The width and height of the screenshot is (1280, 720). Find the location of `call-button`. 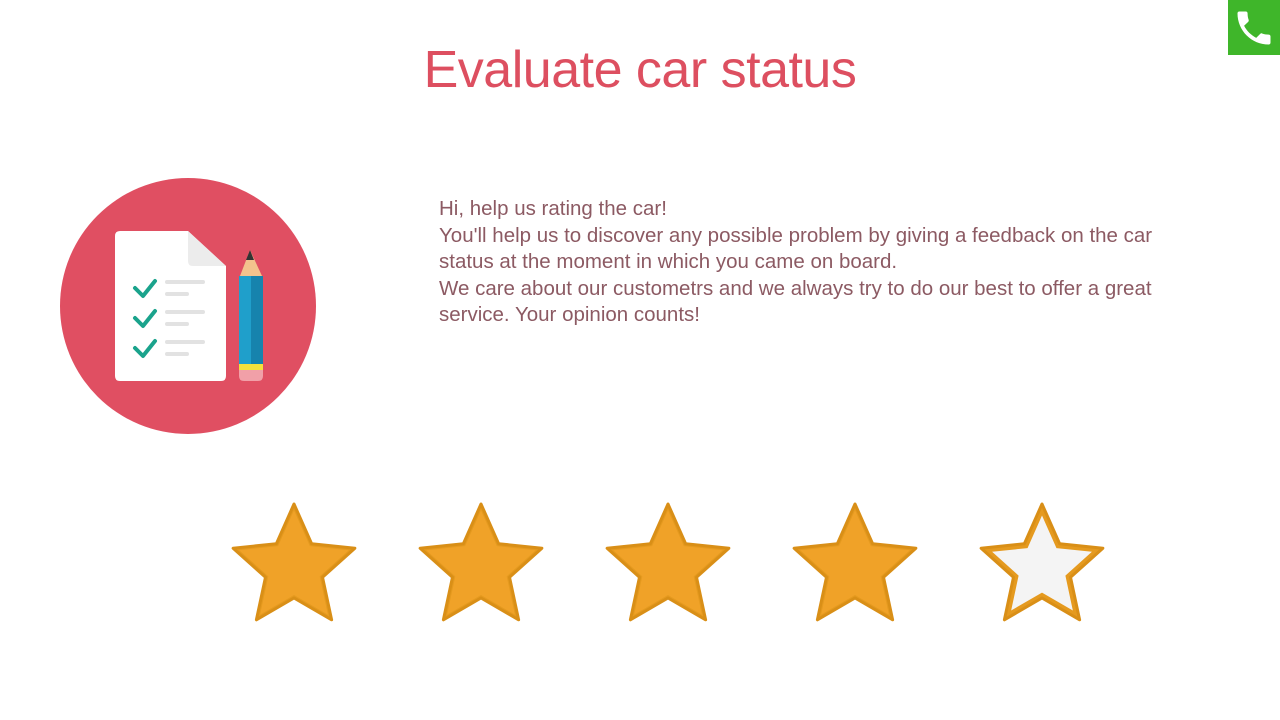

call-button is located at coordinates (1254, 27).